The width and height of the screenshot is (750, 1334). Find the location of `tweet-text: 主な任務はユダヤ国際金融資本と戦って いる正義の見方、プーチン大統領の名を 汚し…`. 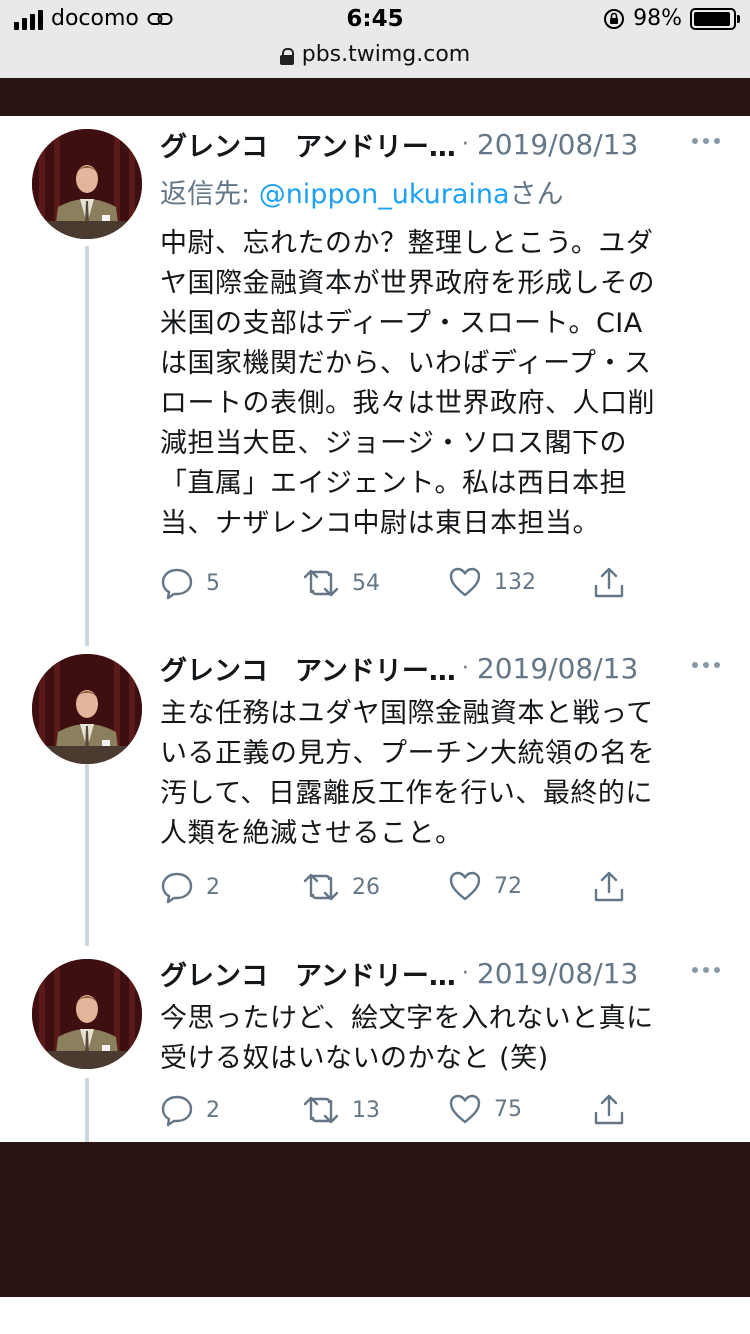

tweet-text: 主な任務はユダヤ国際金融資本と戦って いる正義の見方、プーチン大統領の名を 汚し… is located at coordinates (407, 773).